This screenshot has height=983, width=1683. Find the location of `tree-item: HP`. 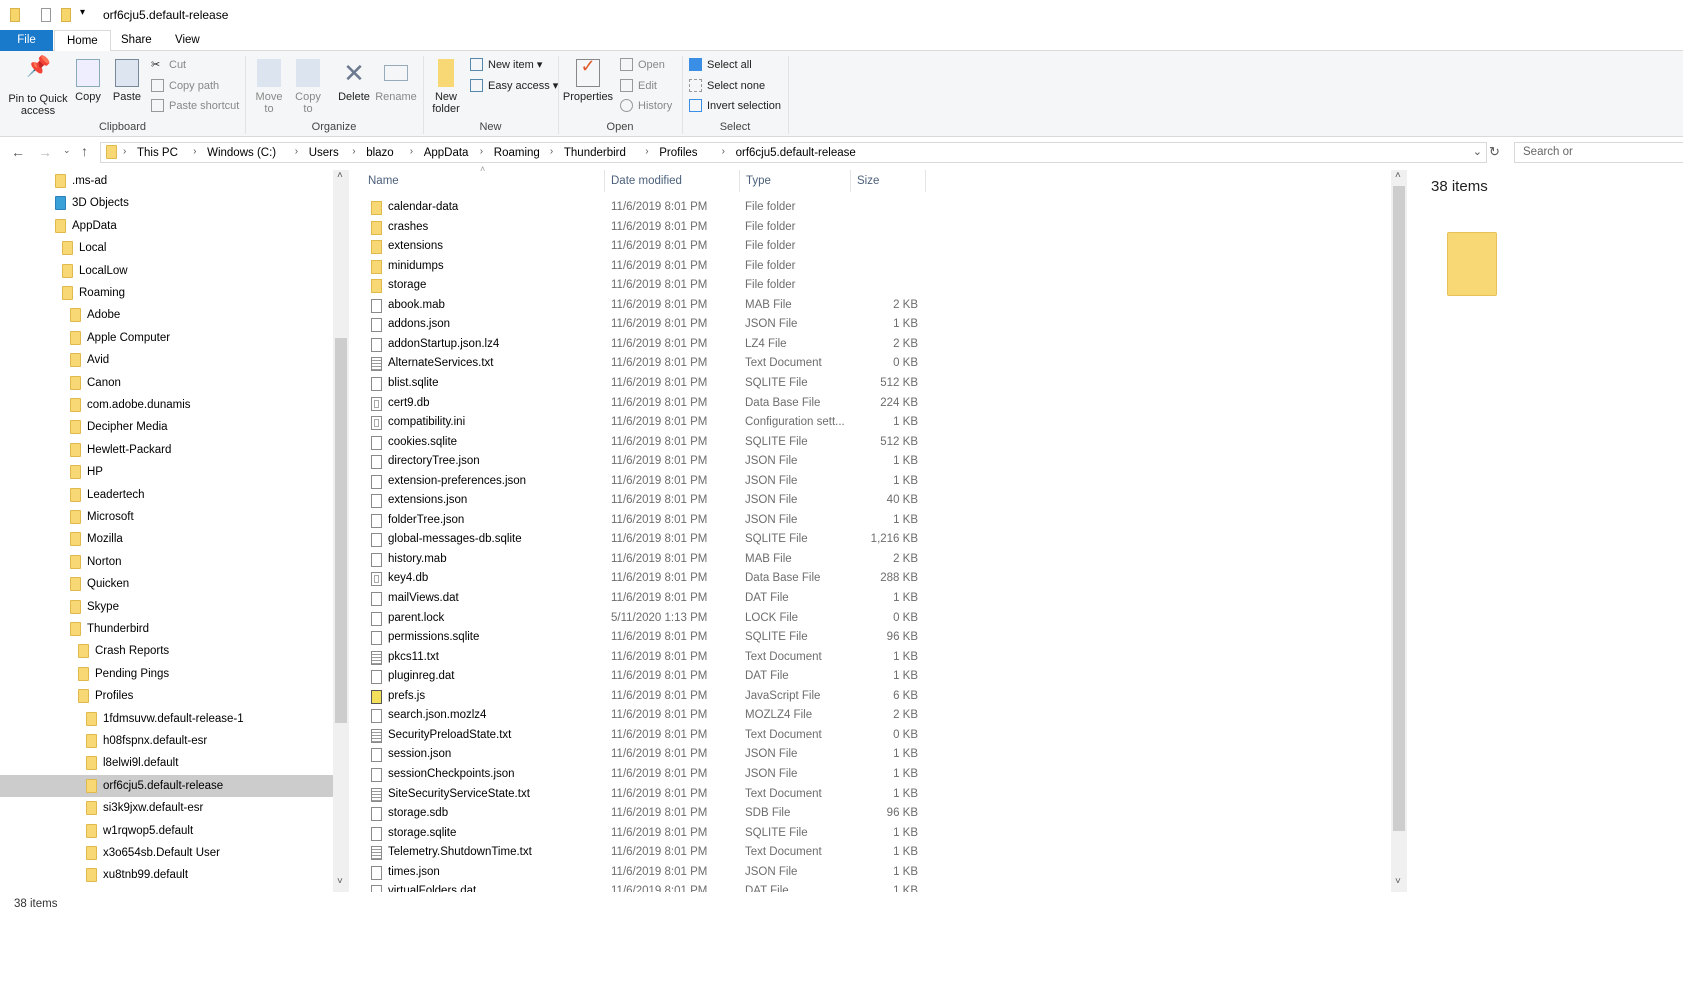

tree-item: HP is located at coordinates (166, 472).